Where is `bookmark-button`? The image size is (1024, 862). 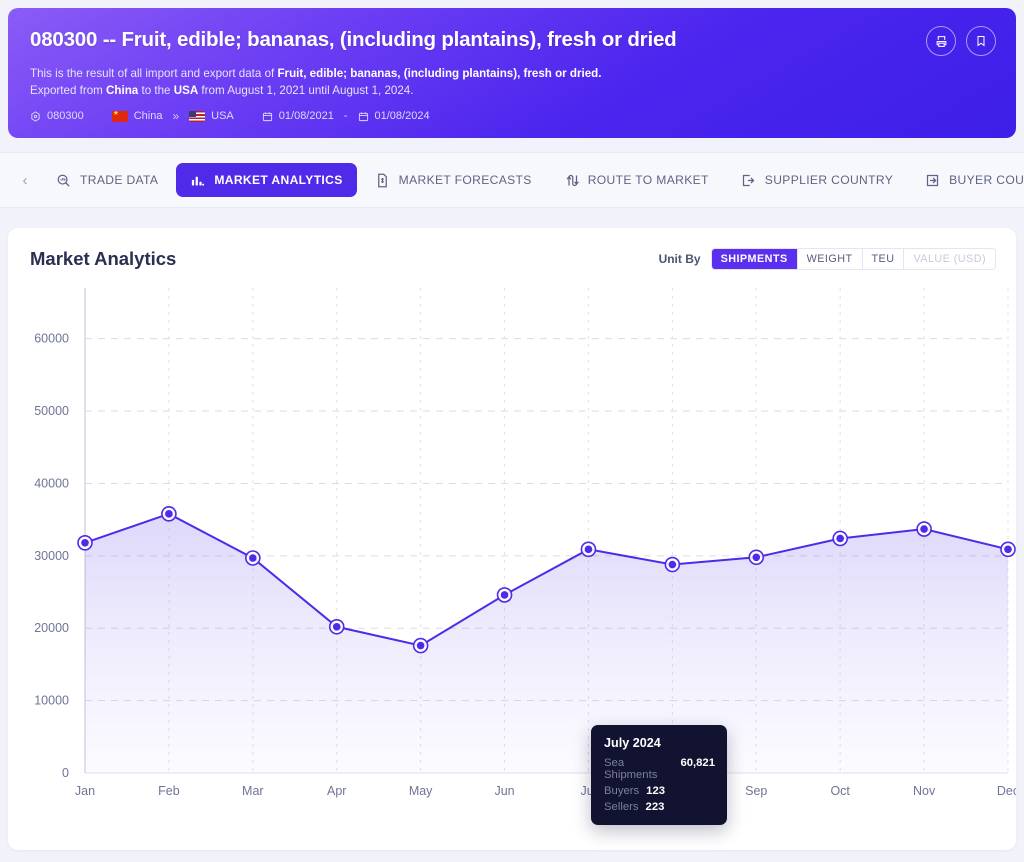 bookmark-button is located at coordinates (981, 41).